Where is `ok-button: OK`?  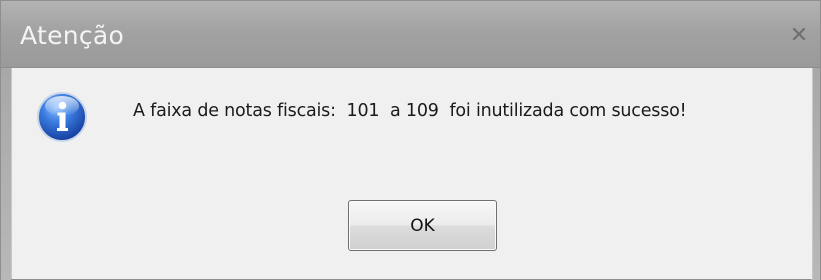
ok-button: OK is located at coordinates (422, 225).